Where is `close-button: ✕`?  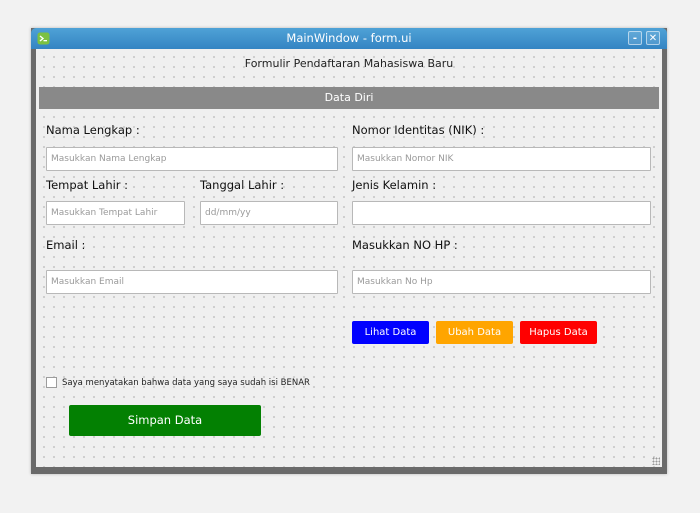
close-button: ✕ is located at coordinates (653, 38).